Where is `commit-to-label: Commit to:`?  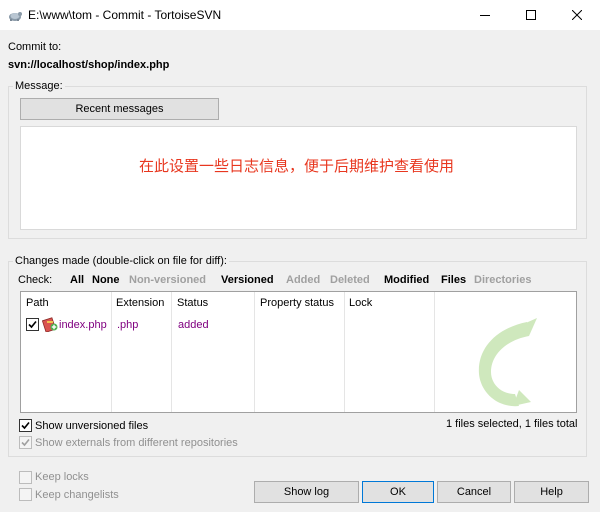 commit-to-label: Commit to: is located at coordinates (35, 47).